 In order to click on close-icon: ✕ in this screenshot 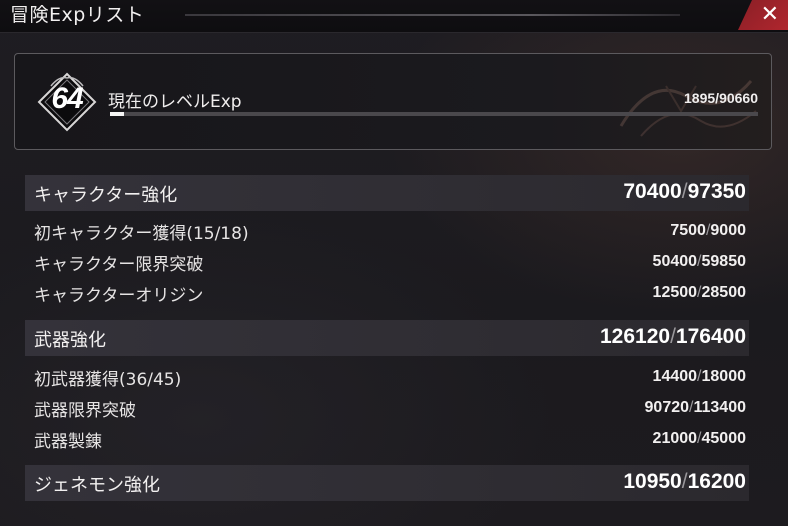, I will do `click(770, 15)`.